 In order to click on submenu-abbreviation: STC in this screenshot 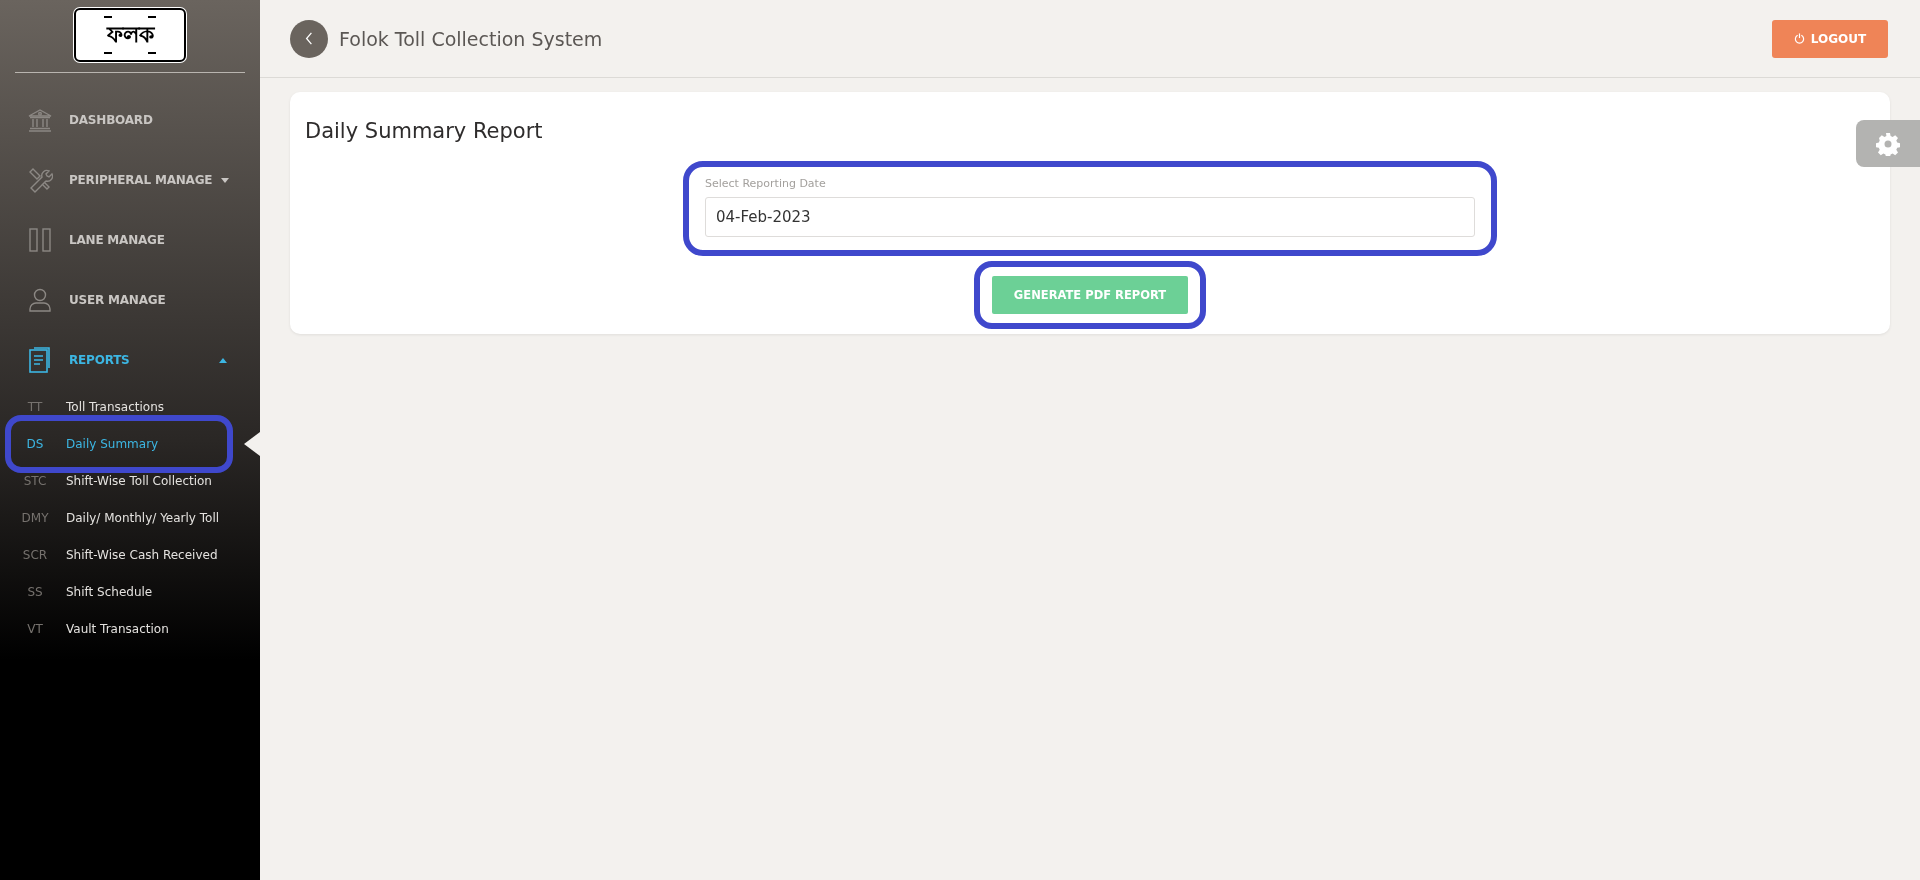, I will do `click(35, 480)`.